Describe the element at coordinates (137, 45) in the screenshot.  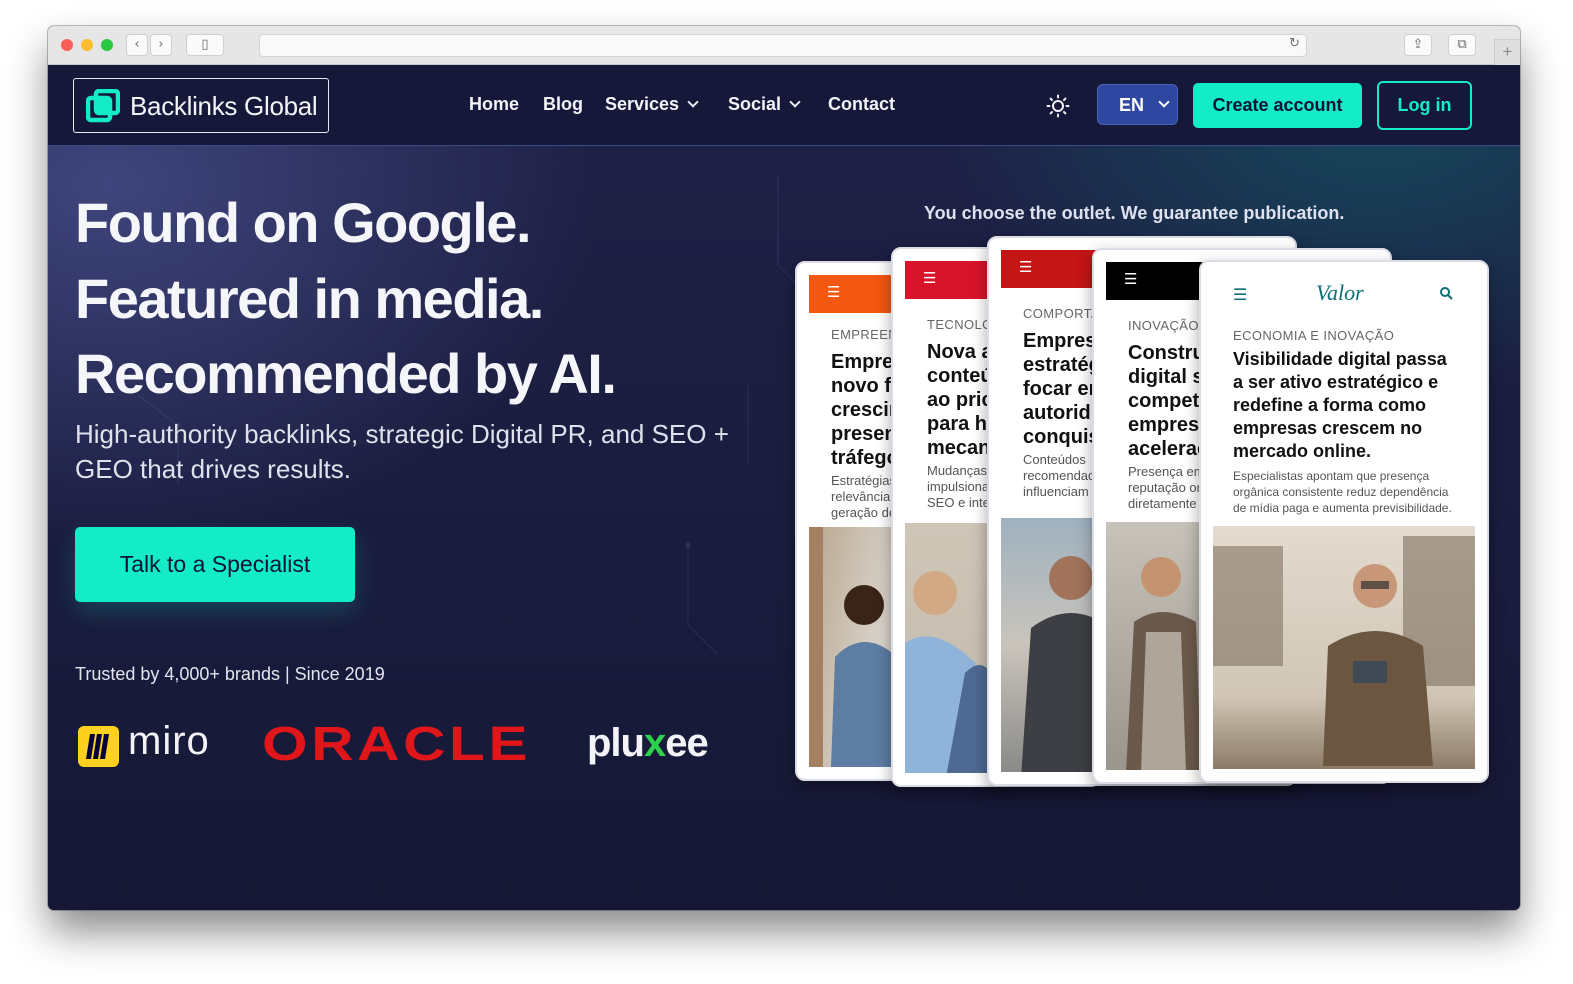
I see `back-icon: ‹` at that location.